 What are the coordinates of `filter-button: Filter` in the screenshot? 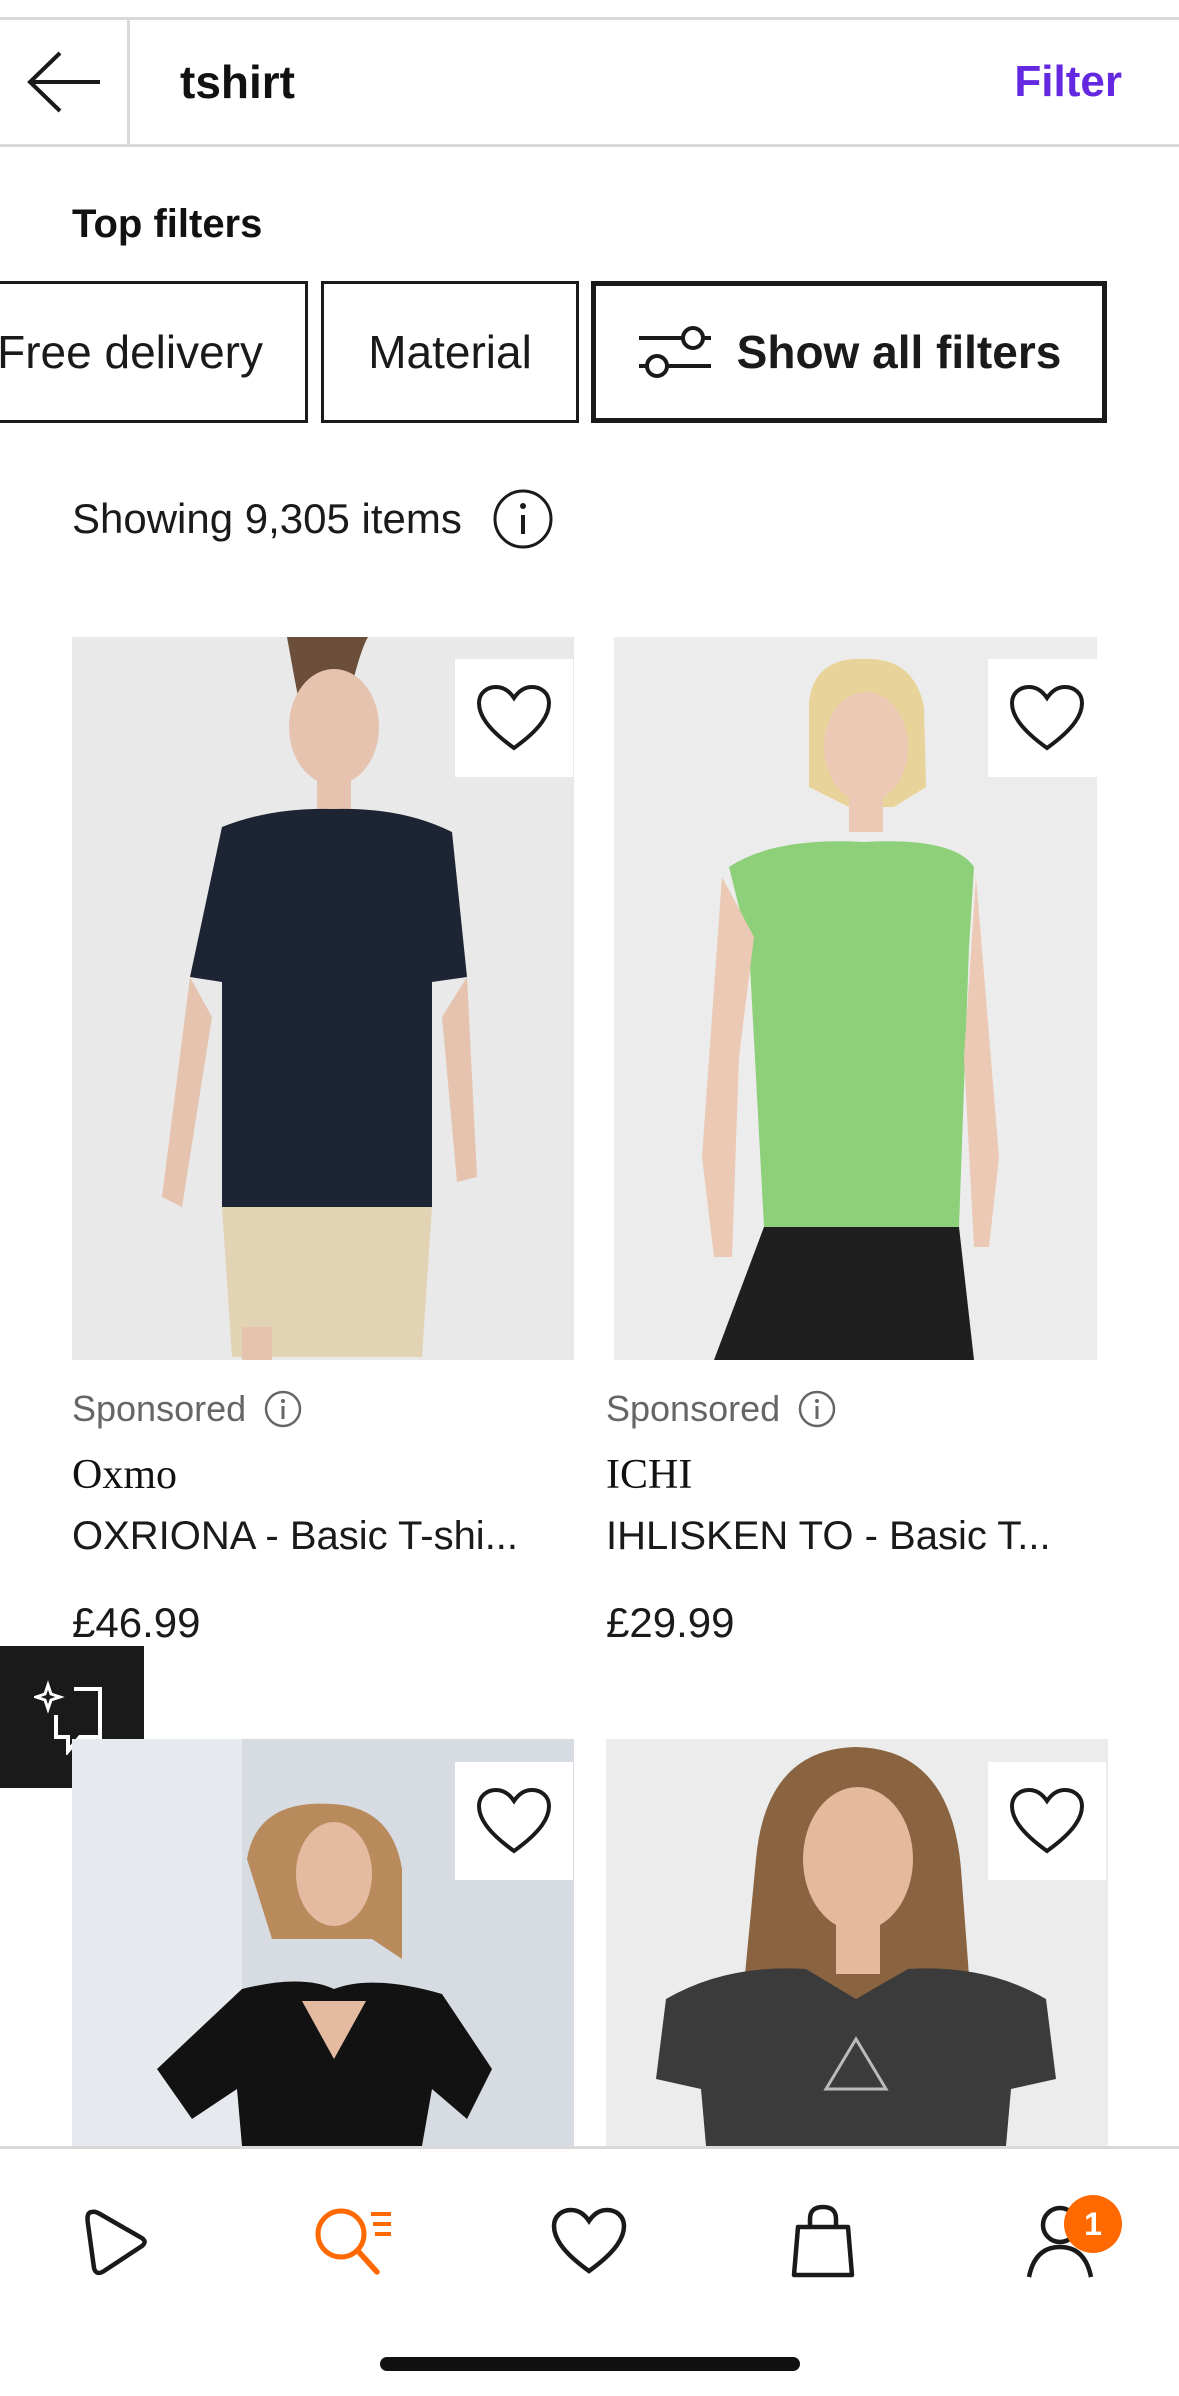 It's located at (1068, 82).